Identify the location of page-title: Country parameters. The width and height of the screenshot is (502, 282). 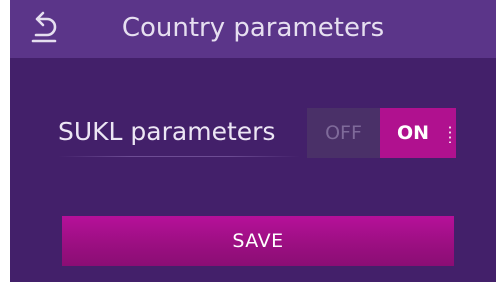
(253, 28).